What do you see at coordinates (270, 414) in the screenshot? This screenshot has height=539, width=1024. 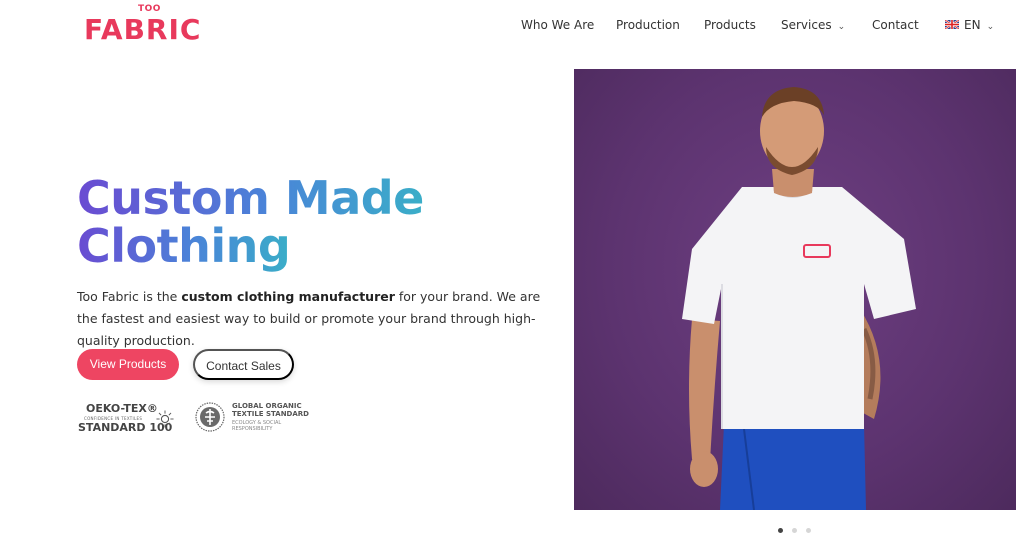 I see `gots-line2: TEXTILE STANDARD` at bounding box center [270, 414].